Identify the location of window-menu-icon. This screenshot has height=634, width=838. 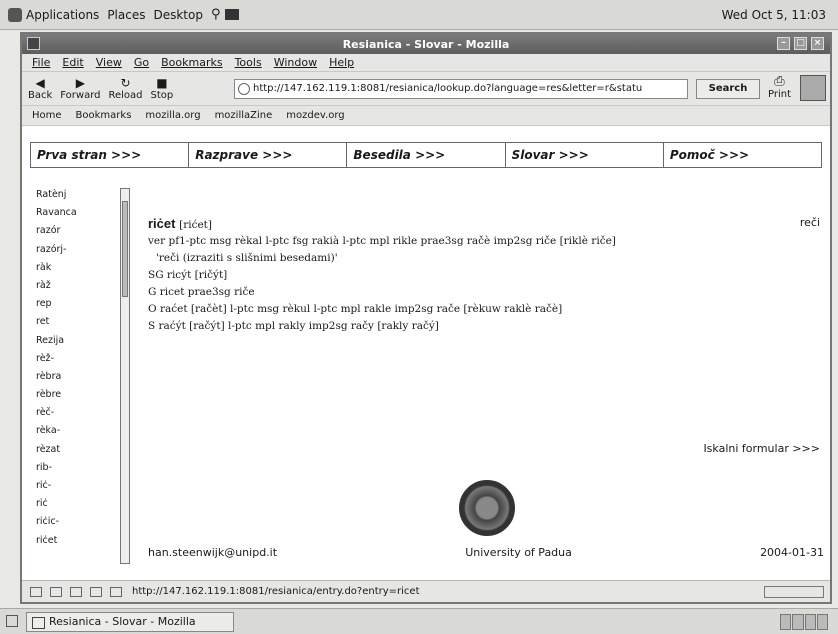
(33, 43).